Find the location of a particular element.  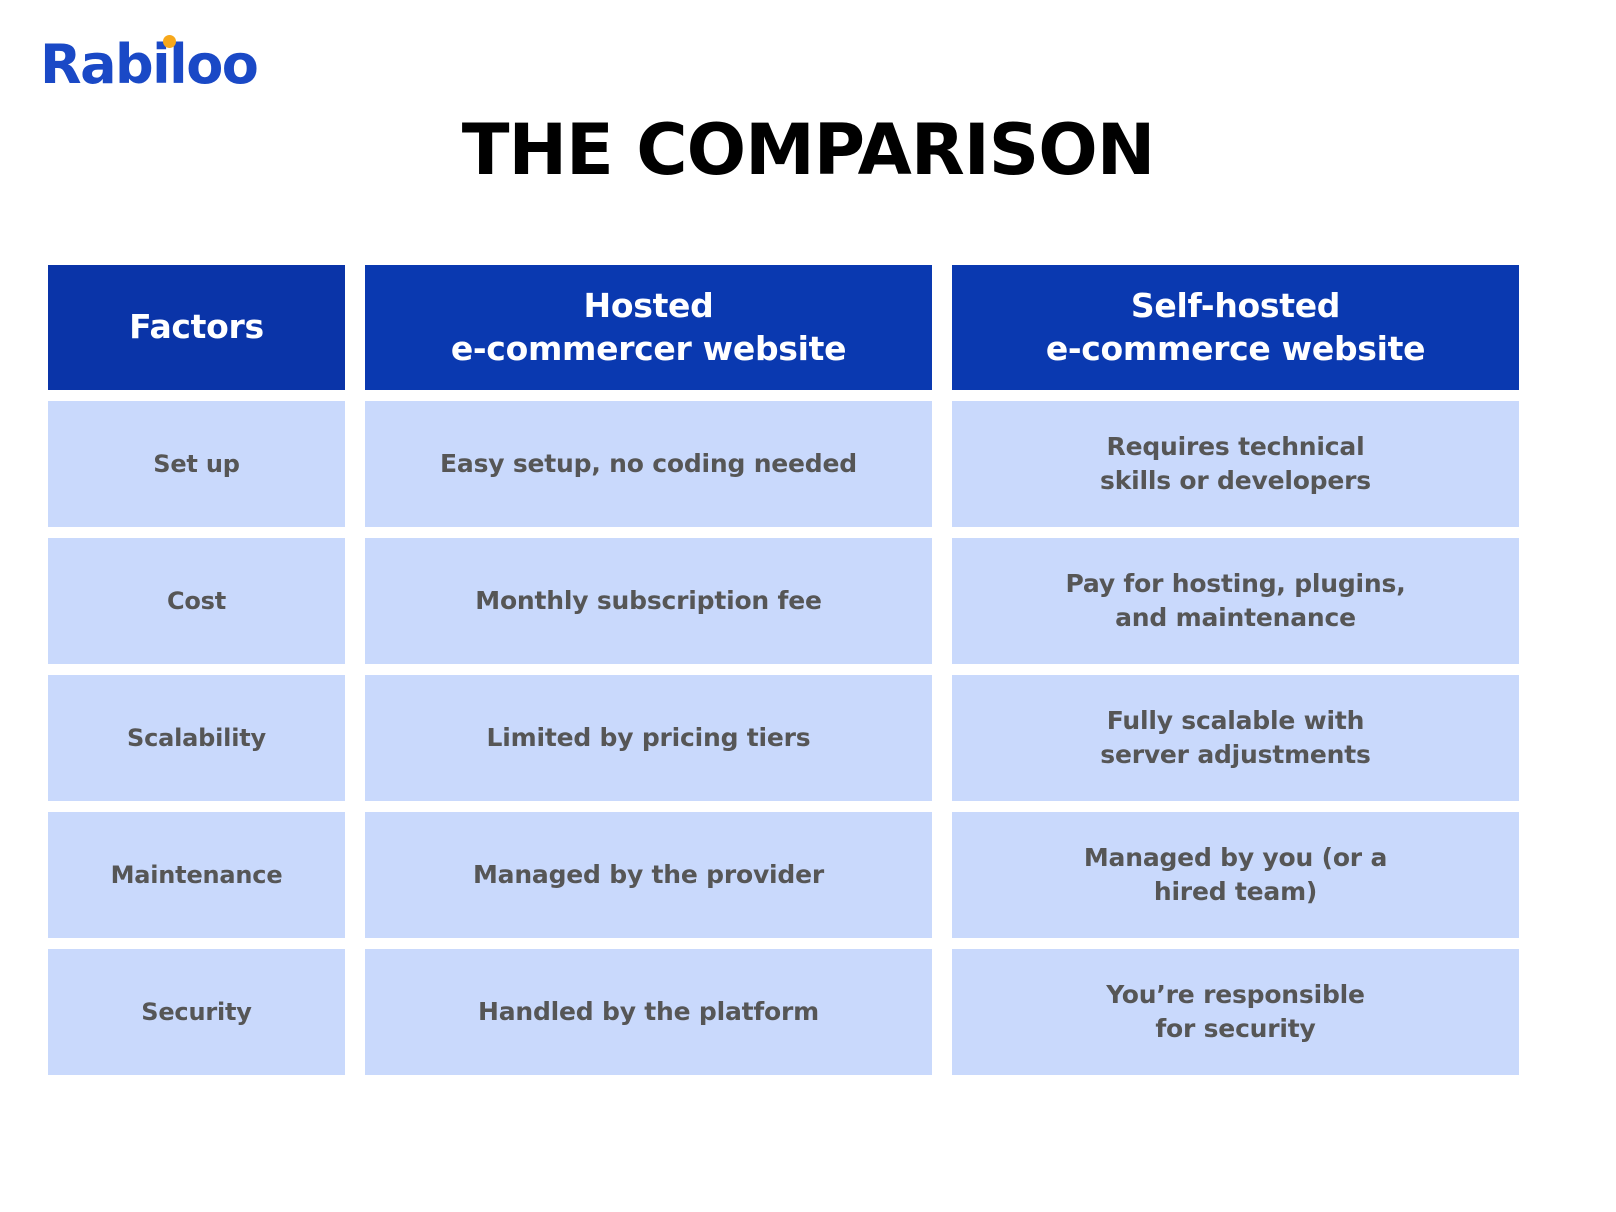

table-cell-self-hosted-label: You’re responsible for security is located at coordinates (1235, 1011).